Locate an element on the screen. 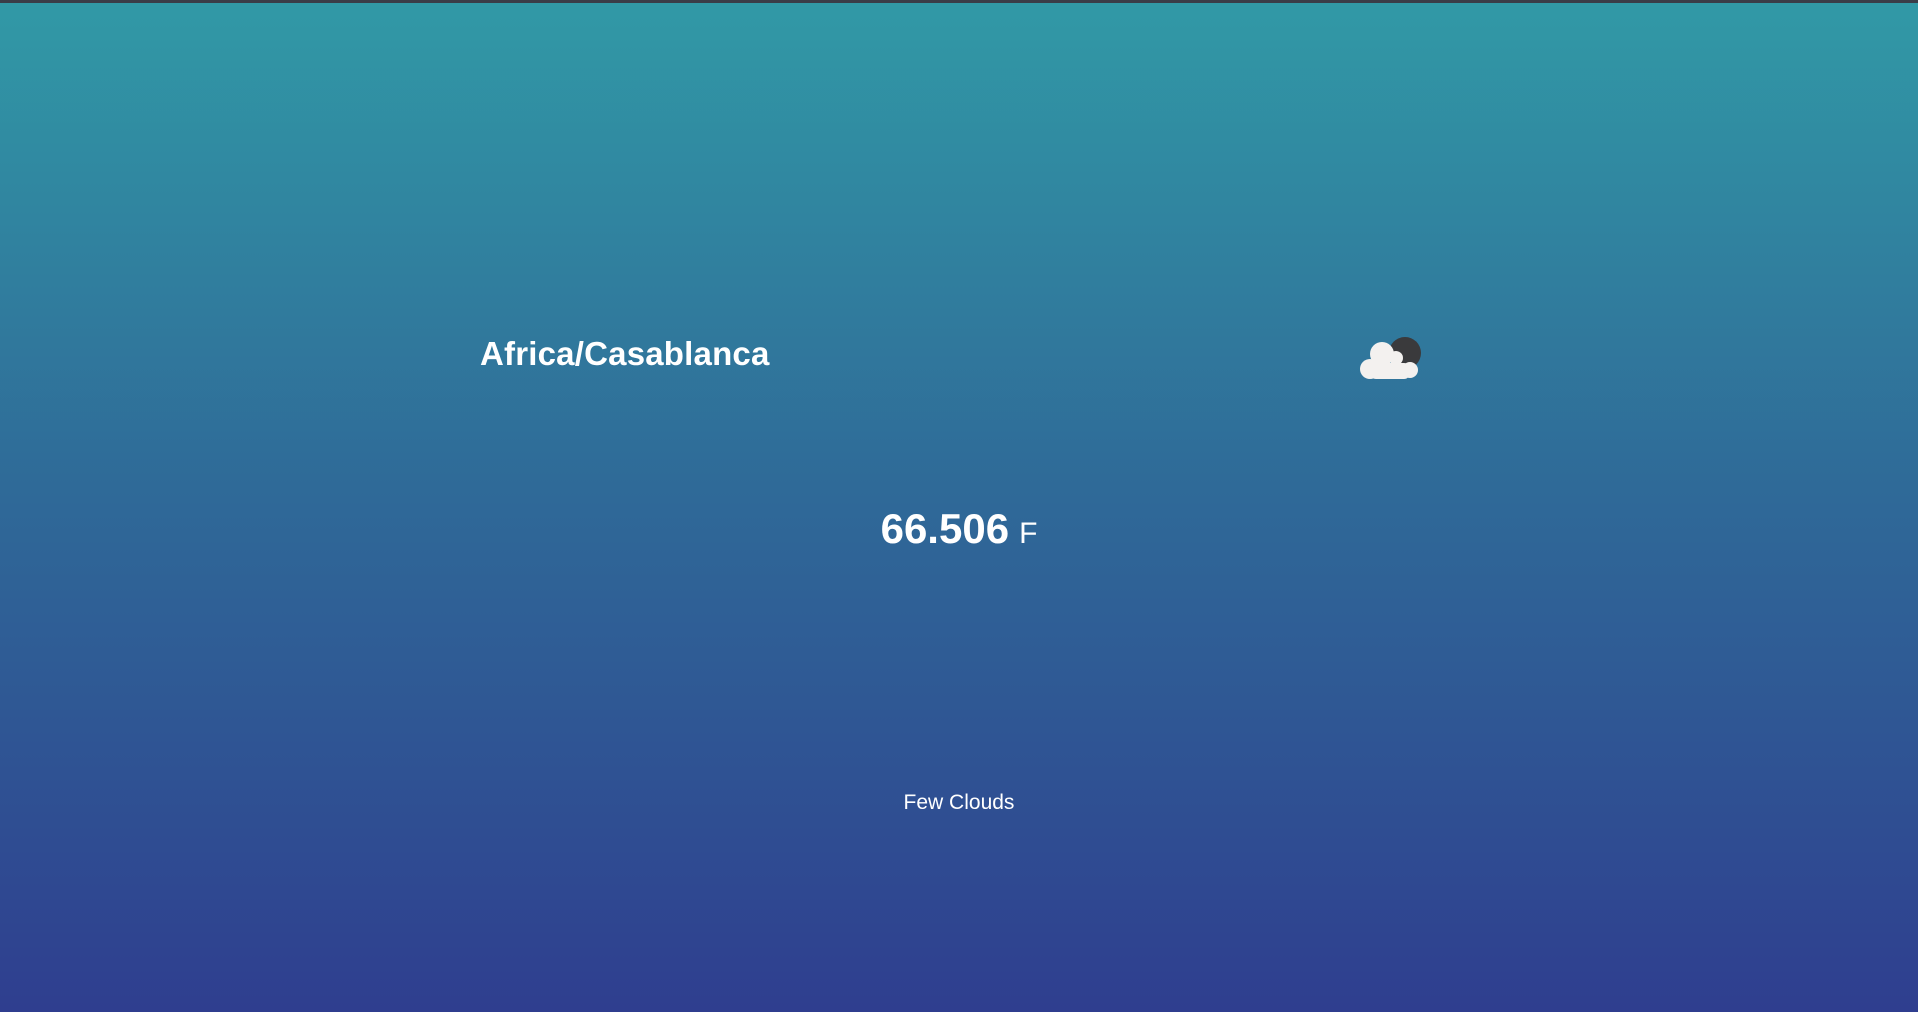  weather-description: Few Clouds is located at coordinates (959, 802).